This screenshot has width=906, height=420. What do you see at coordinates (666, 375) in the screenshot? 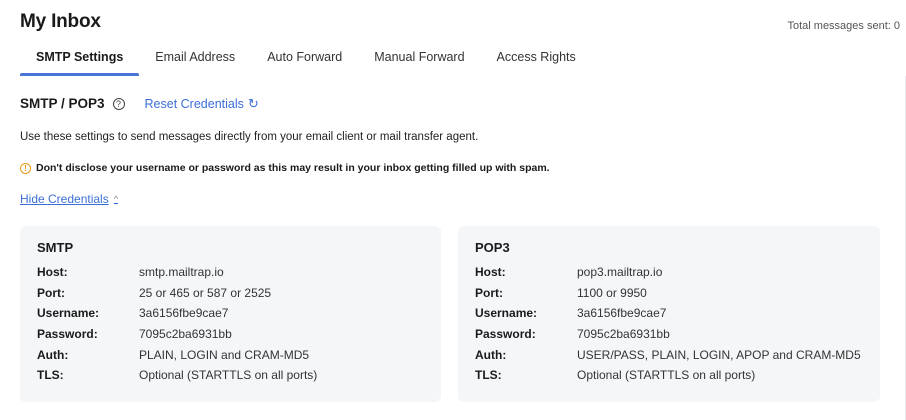
I see `pop3-tls-value: Optional (STARTTLS on all ports)` at bounding box center [666, 375].